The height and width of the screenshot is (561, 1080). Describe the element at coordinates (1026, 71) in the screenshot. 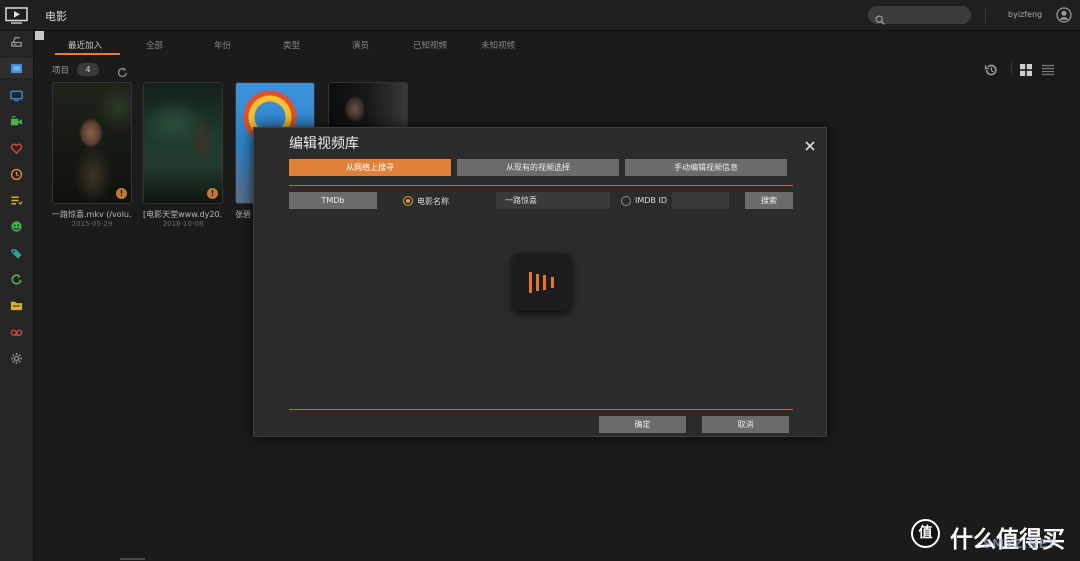

I see `grid-view-icon` at that location.